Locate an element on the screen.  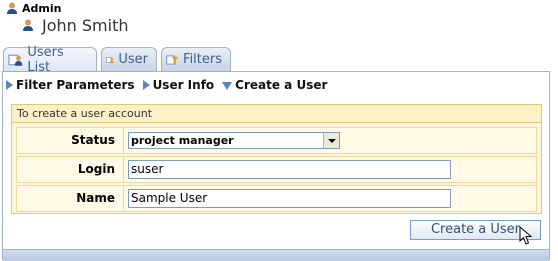
tab-bar: Users List User Filters is located at coordinates (119, 60).